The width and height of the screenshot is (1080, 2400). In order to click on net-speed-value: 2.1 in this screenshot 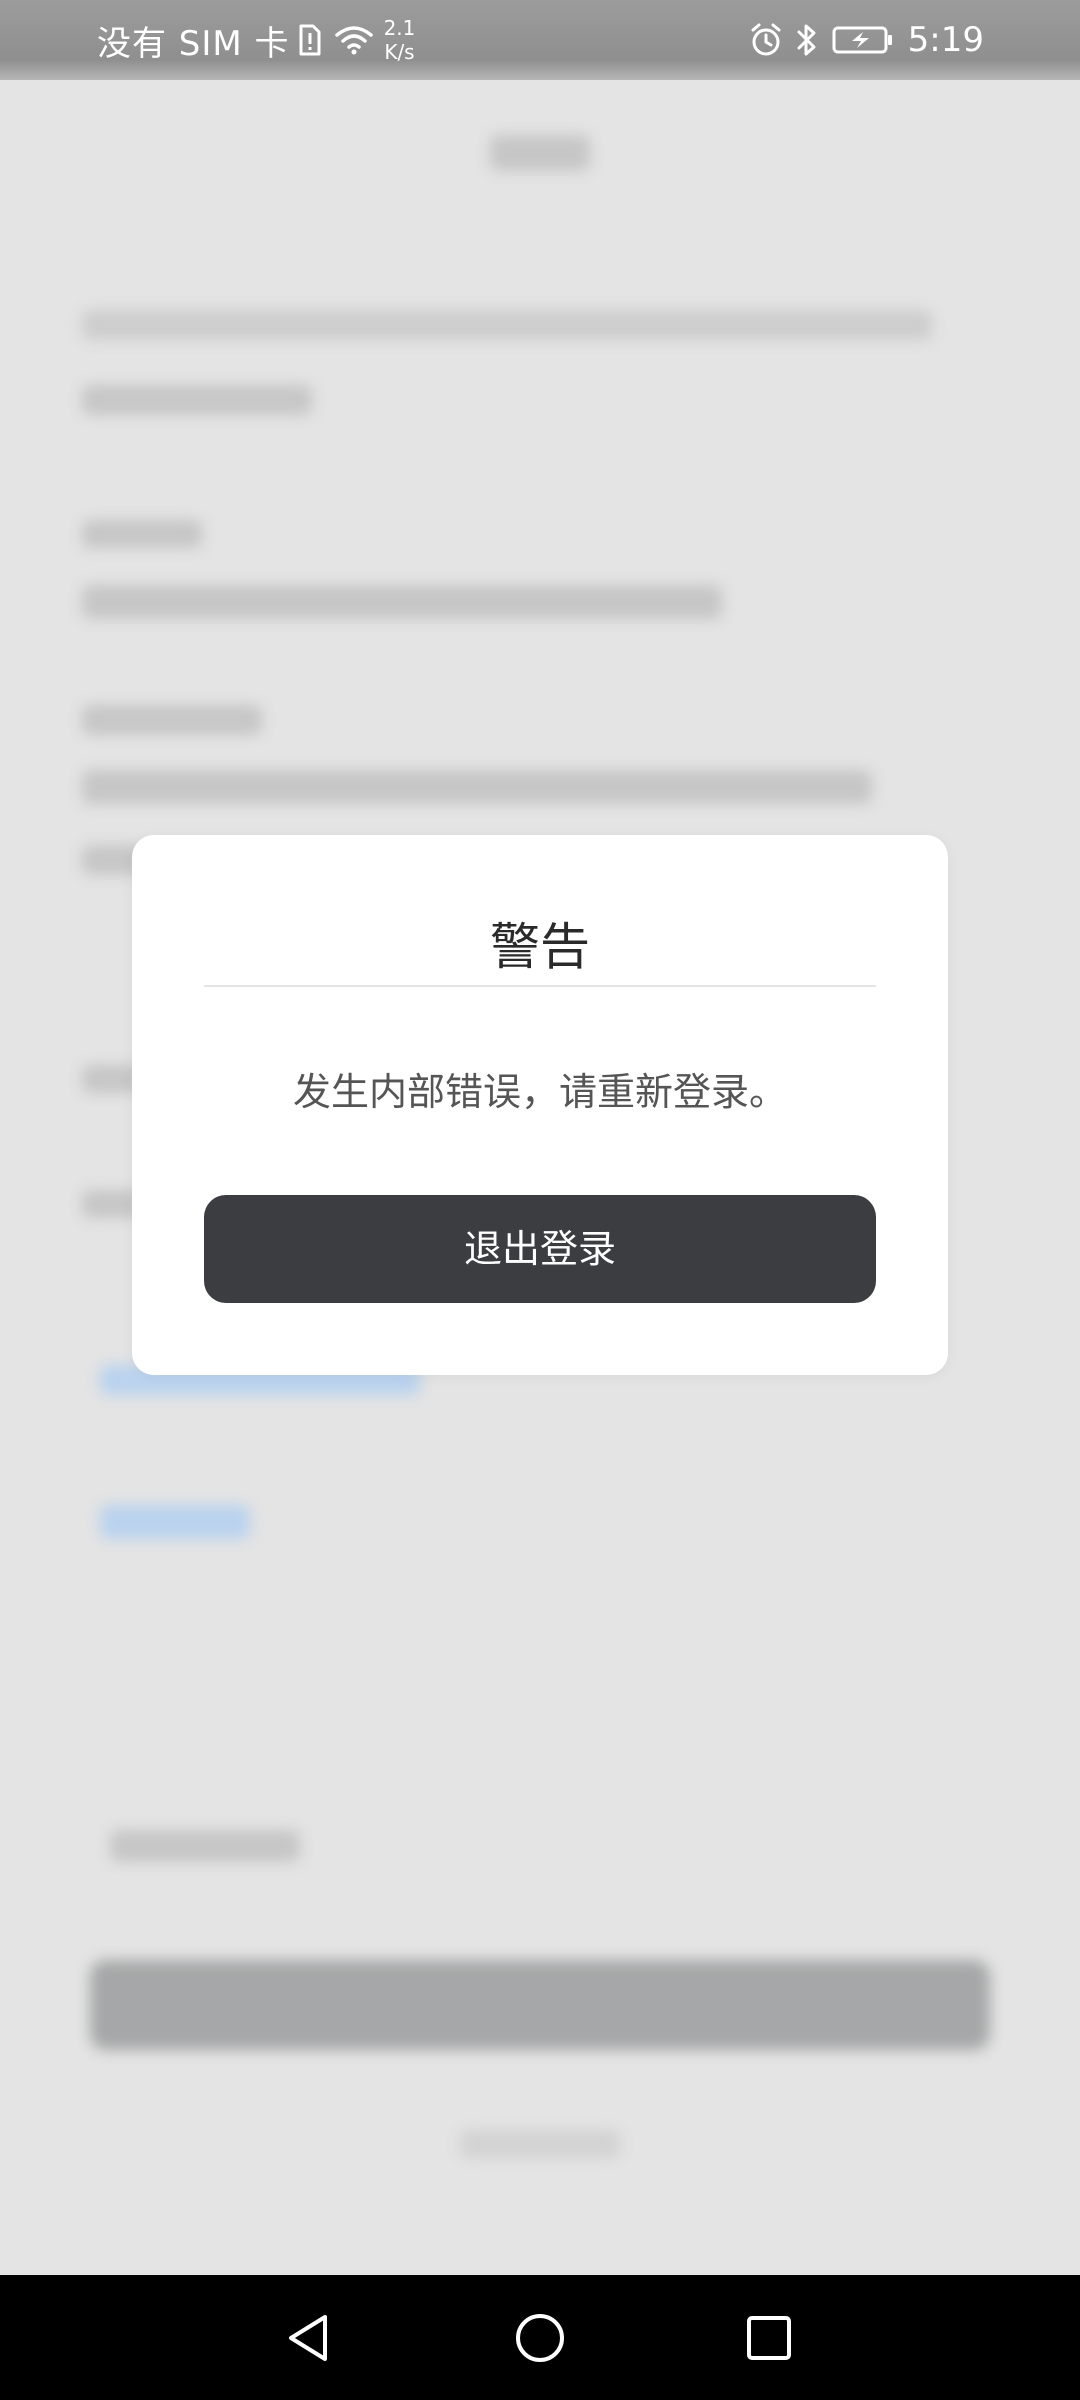, I will do `click(399, 28)`.